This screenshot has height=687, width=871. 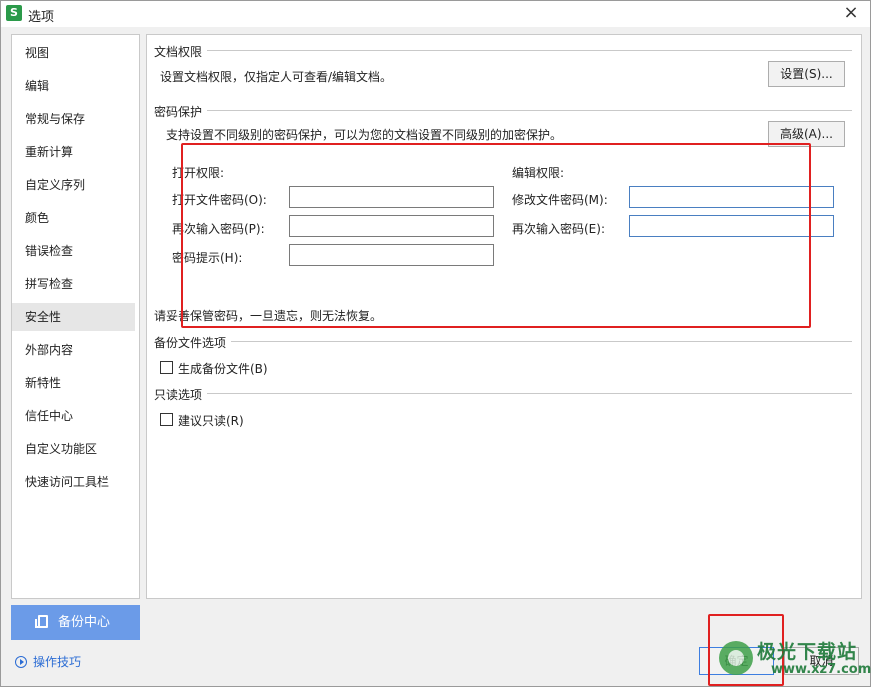 What do you see at coordinates (73, 251) in the screenshot?
I see `sidebar-item-error-checking: 错误检查` at bounding box center [73, 251].